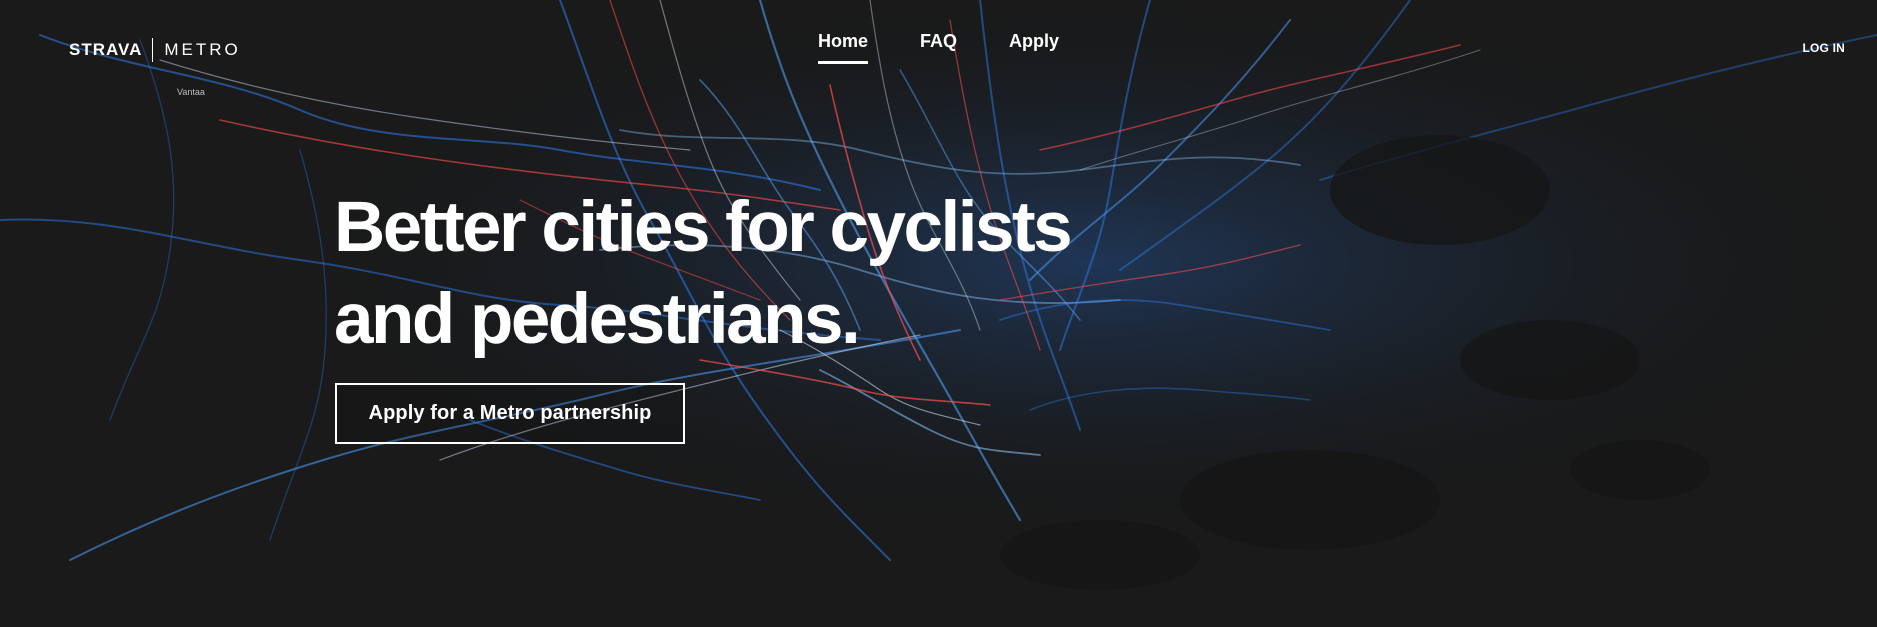 The image size is (1877, 627). I want to click on apply-partnership-button: Apply for a Metro partnership, so click(510, 413).